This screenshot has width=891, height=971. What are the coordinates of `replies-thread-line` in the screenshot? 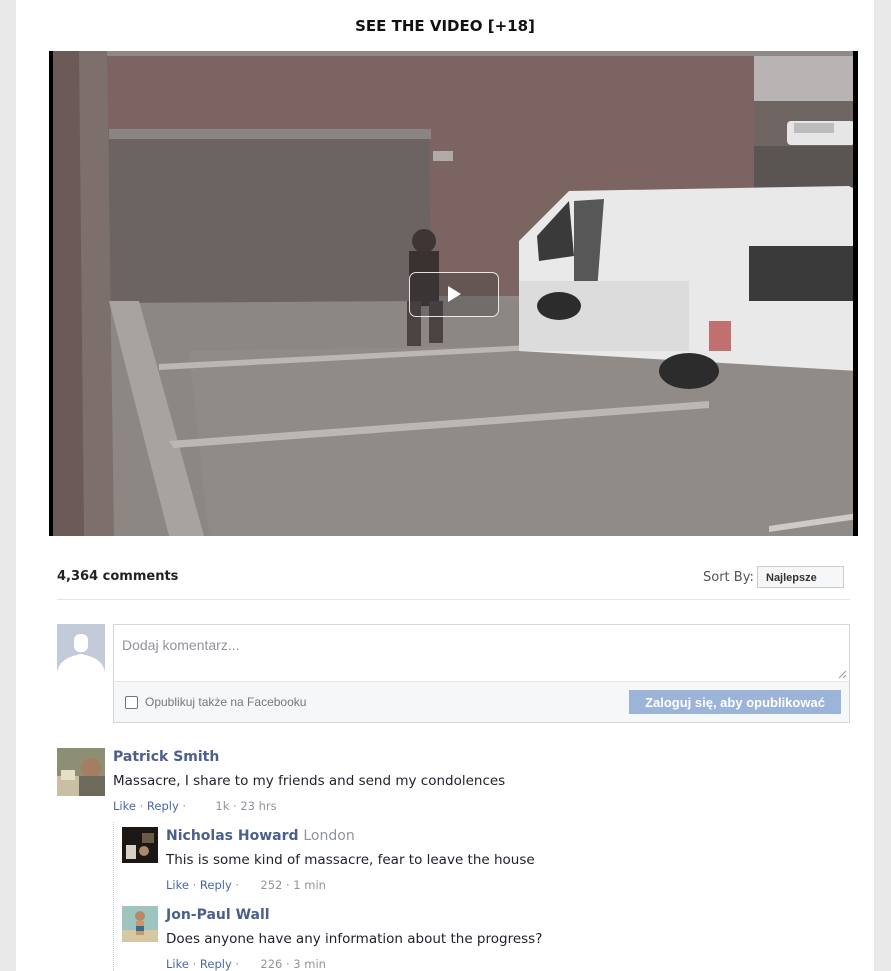 It's located at (113, 896).